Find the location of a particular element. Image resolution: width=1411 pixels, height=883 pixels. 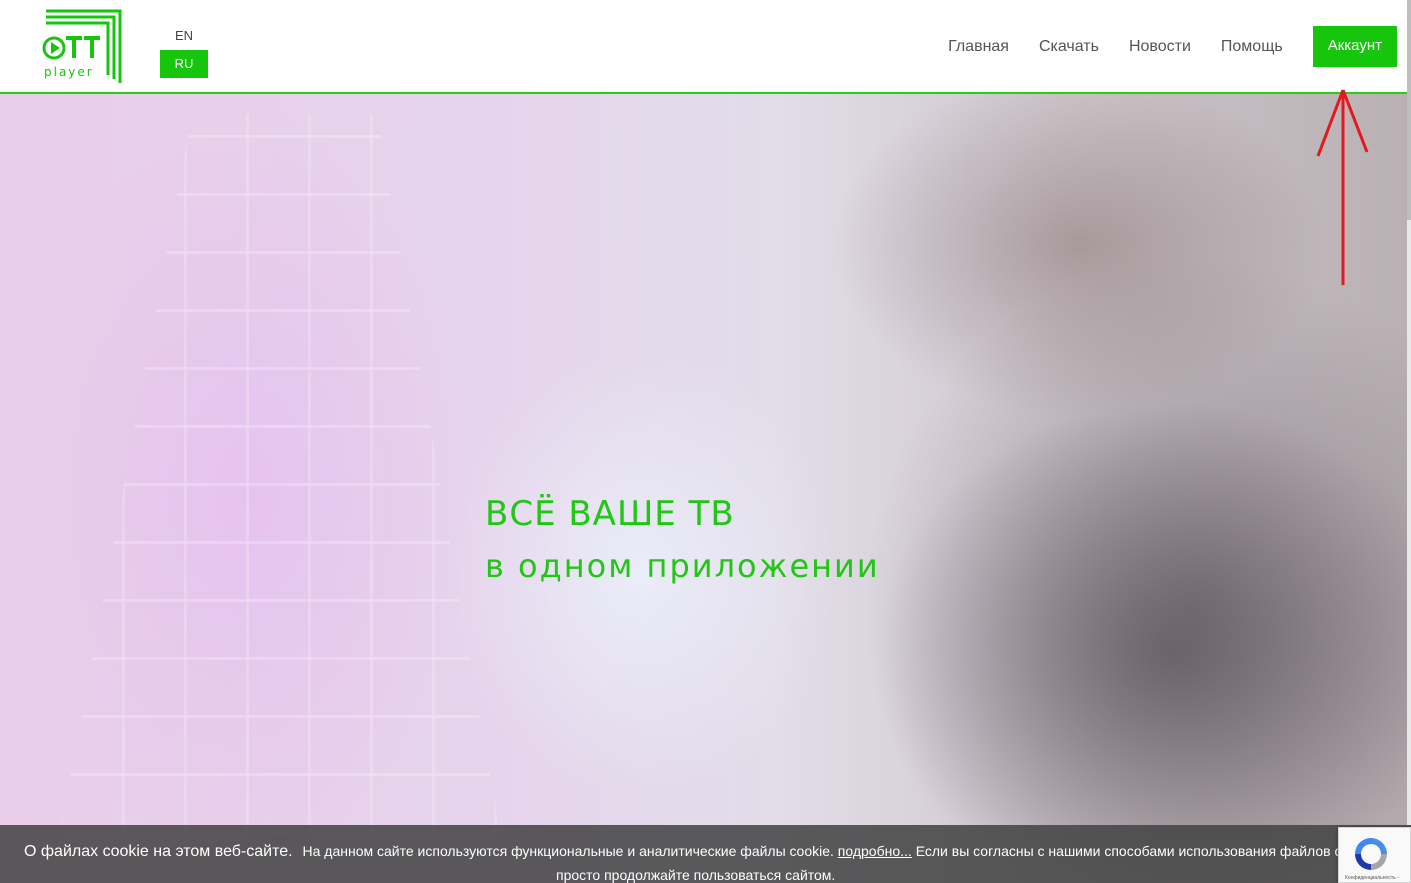

nav-item-home: Главная is located at coordinates (978, 47).